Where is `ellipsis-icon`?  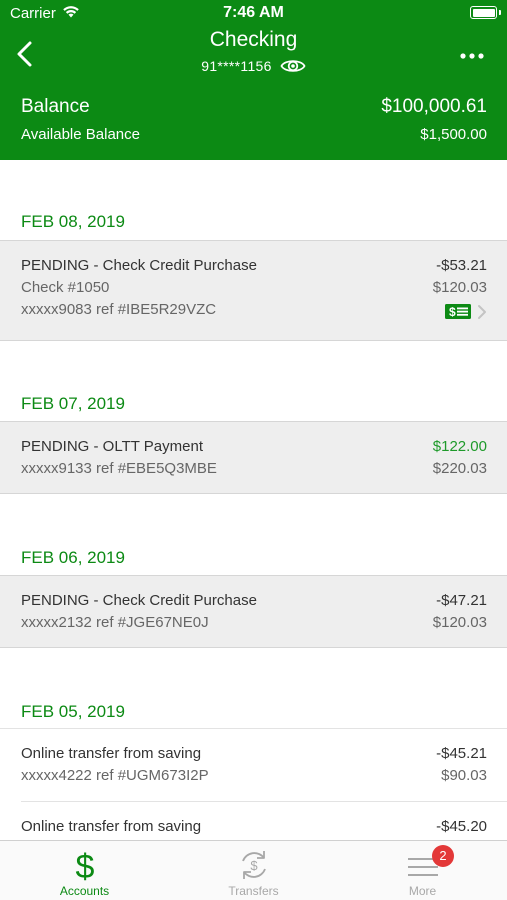
ellipsis-icon is located at coordinates (472, 56).